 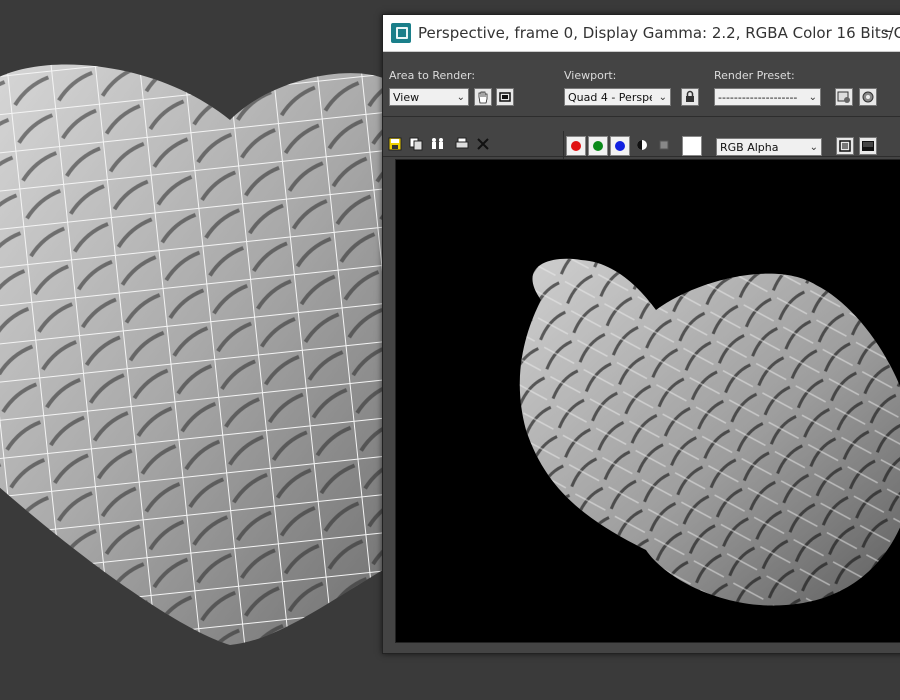 I want to click on viewport-label: Viewport:, so click(x=590, y=75).